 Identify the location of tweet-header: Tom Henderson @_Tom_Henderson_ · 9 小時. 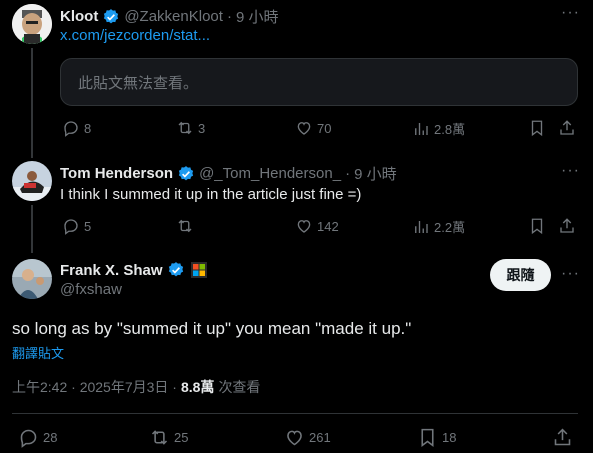
(228, 173).